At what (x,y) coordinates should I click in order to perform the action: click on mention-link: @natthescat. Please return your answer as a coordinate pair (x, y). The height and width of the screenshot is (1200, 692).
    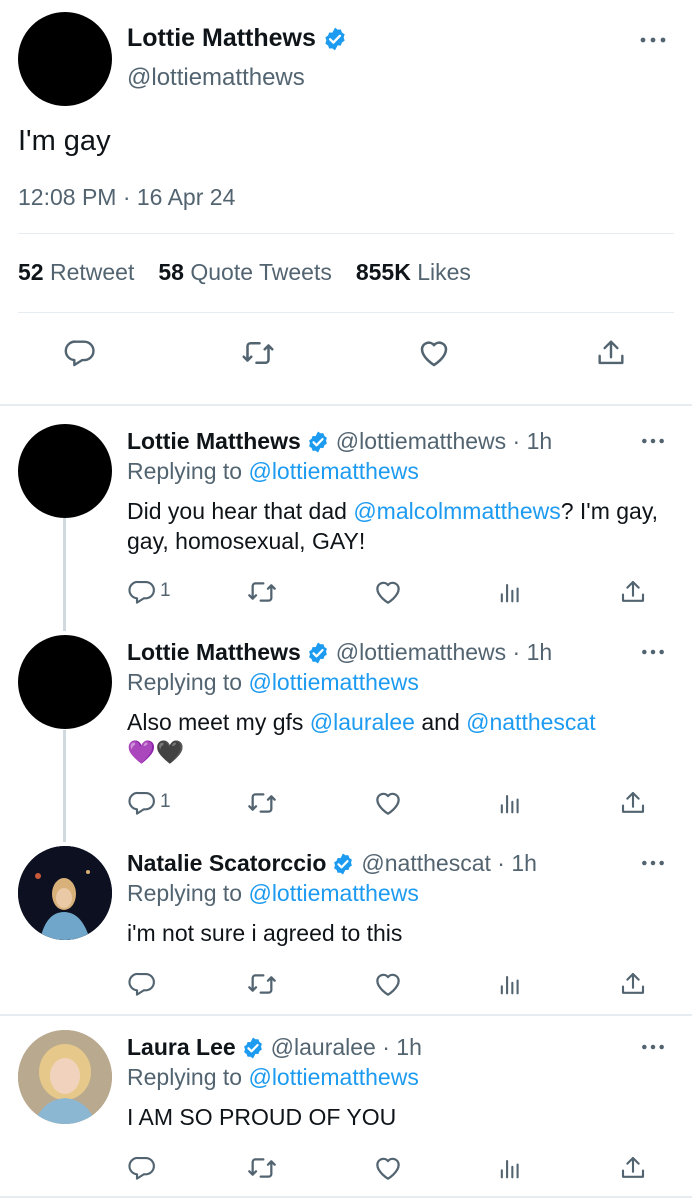
    Looking at the image, I should click on (530, 722).